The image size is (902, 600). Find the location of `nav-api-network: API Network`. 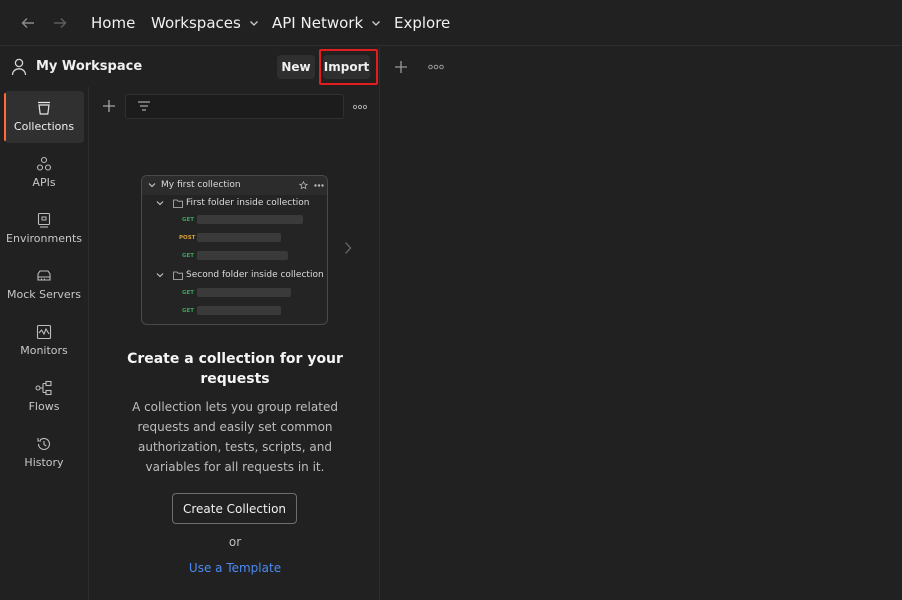

nav-api-network: API Network is located at coordinates (326, 23).